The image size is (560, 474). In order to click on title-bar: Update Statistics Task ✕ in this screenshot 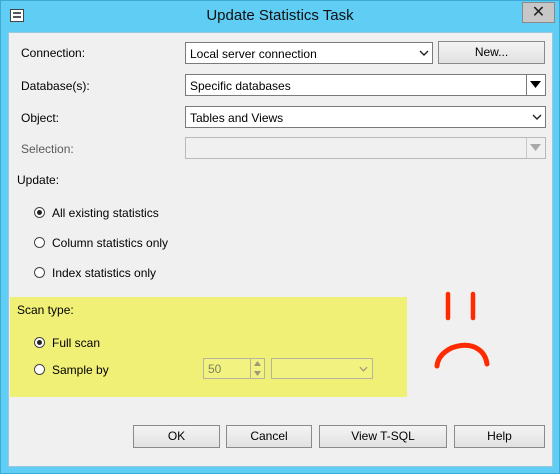, I will do `click(280, 16)`.